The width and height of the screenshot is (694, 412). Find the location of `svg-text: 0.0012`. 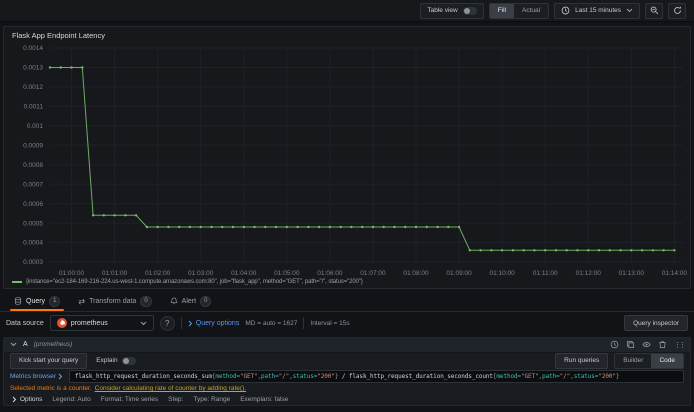

svg-text: 0.0012 is located at coordinates (33, 87).